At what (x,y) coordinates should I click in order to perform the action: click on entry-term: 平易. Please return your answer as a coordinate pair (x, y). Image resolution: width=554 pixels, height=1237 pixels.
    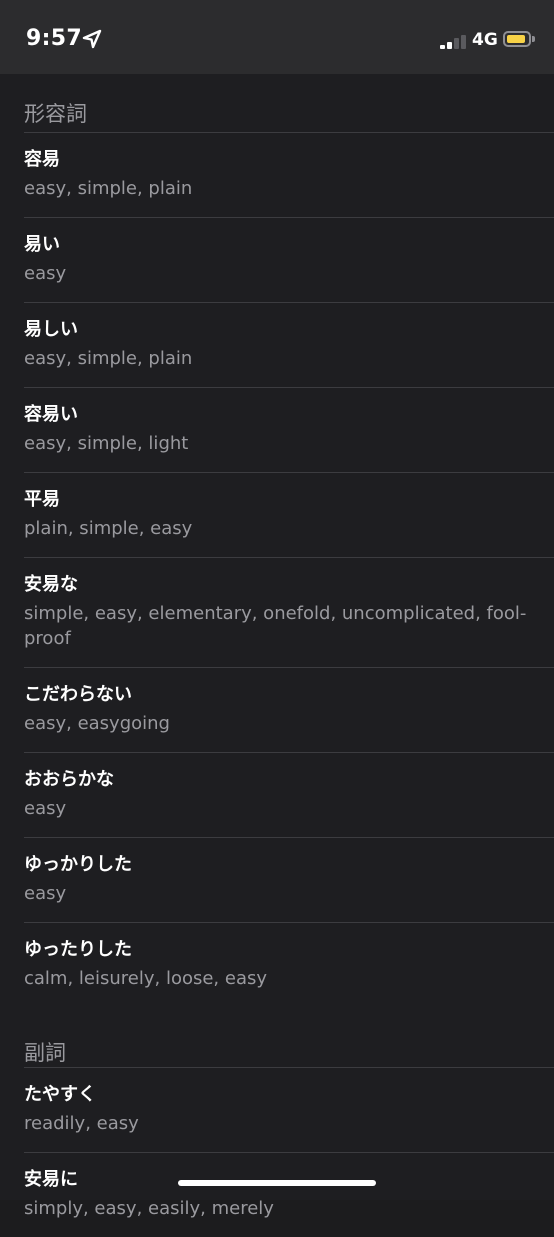
    Looking at the image, I should click on (42, 499).